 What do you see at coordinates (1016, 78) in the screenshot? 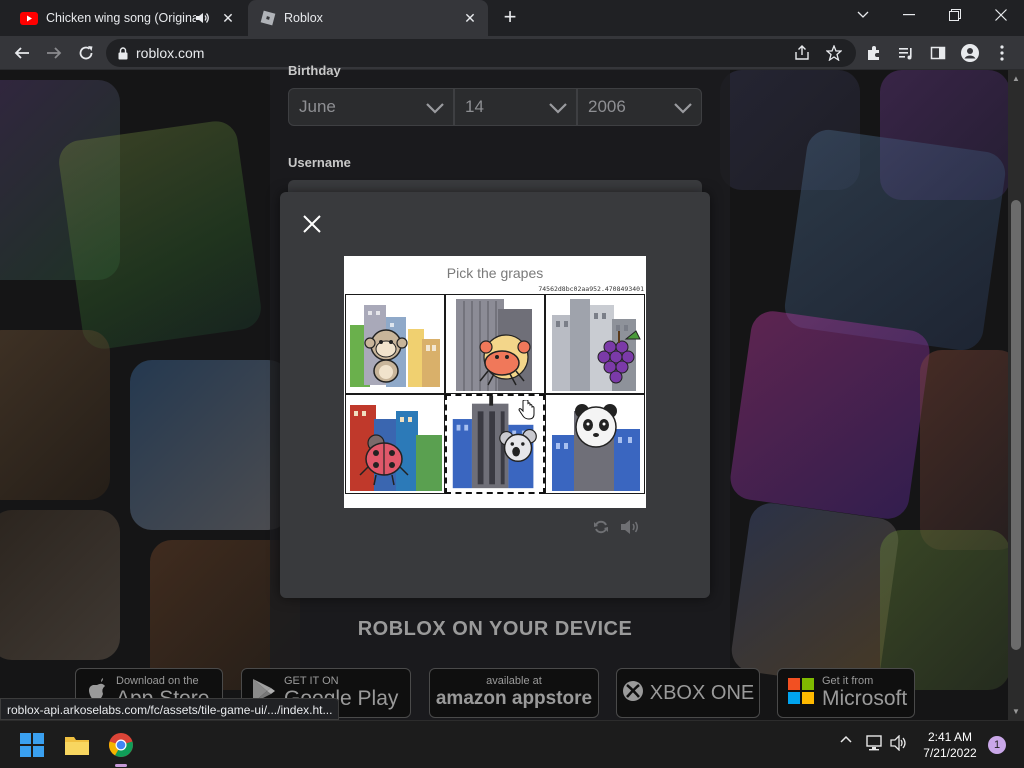
I see `scroll-up-icon: ▲` at bounding box center [1016, 78].